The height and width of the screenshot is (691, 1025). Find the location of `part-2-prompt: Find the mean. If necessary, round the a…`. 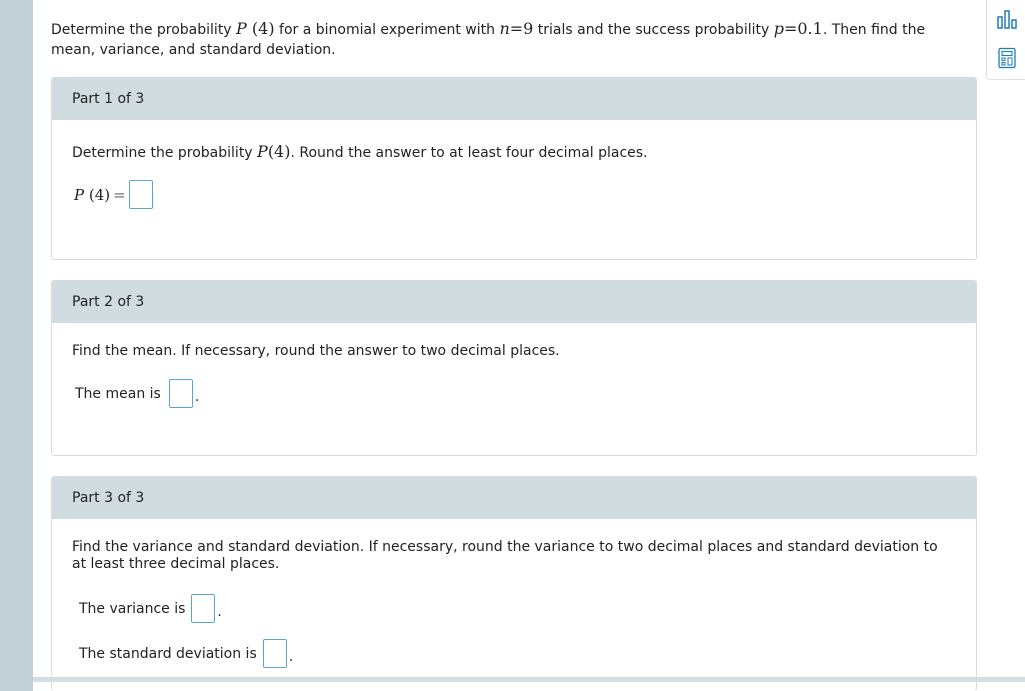

part-2-prompt: Find the mean. If necessary, round the a… is located at coordinates (316, 351).